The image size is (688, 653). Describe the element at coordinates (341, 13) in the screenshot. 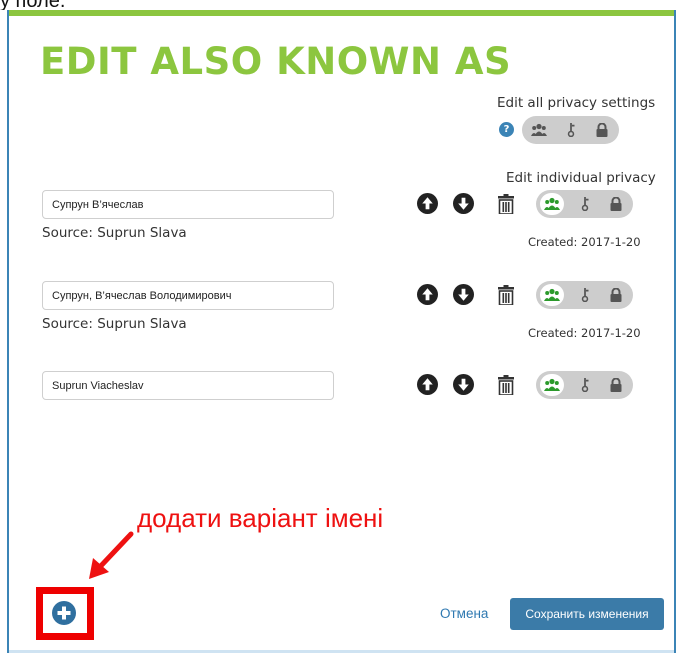

I see `dialog-accent-bar` at that location.